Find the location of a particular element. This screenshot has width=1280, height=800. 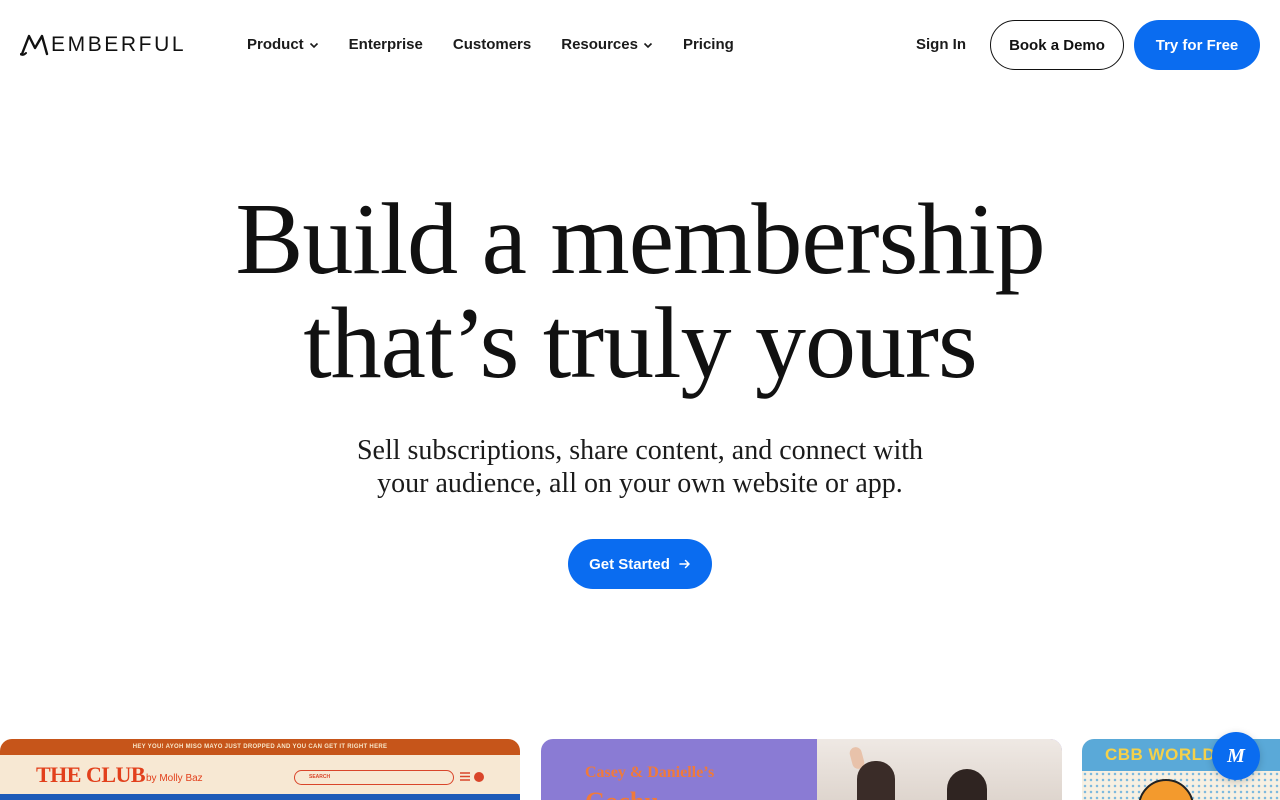

memberful-logo: EMBERFUL is located at coordinates (103, 45).